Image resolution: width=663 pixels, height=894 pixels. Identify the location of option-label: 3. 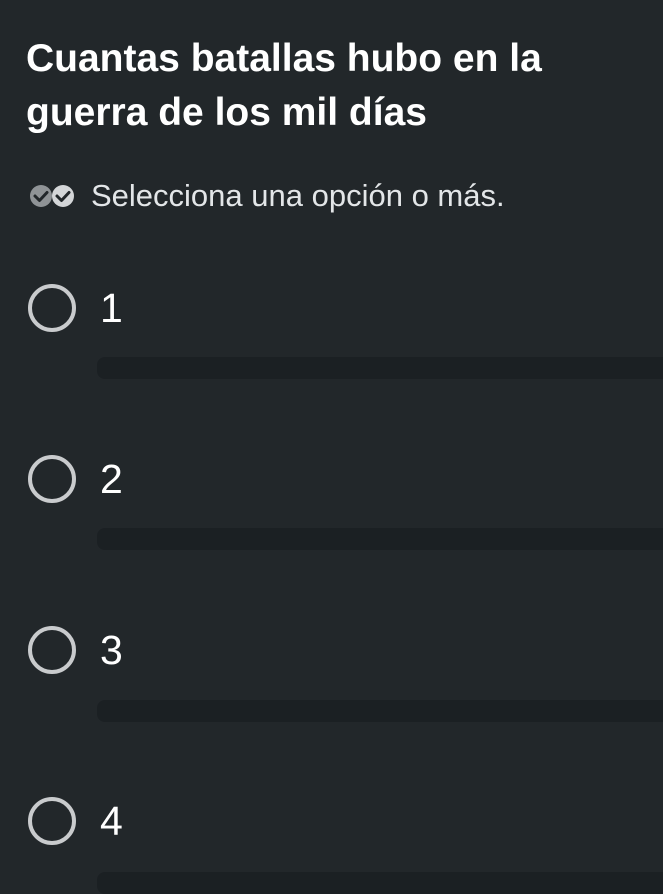
(111, 650).